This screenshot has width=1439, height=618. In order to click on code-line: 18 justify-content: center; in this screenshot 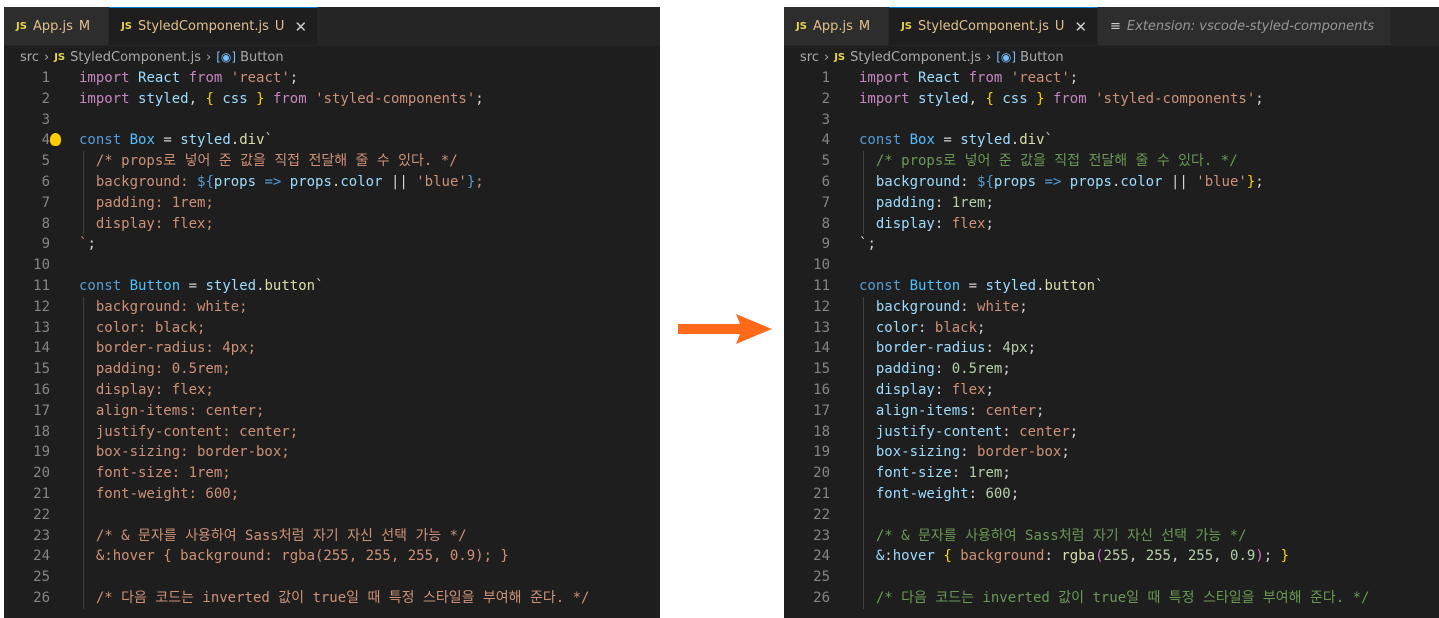, I will do `click(332, 432)`.